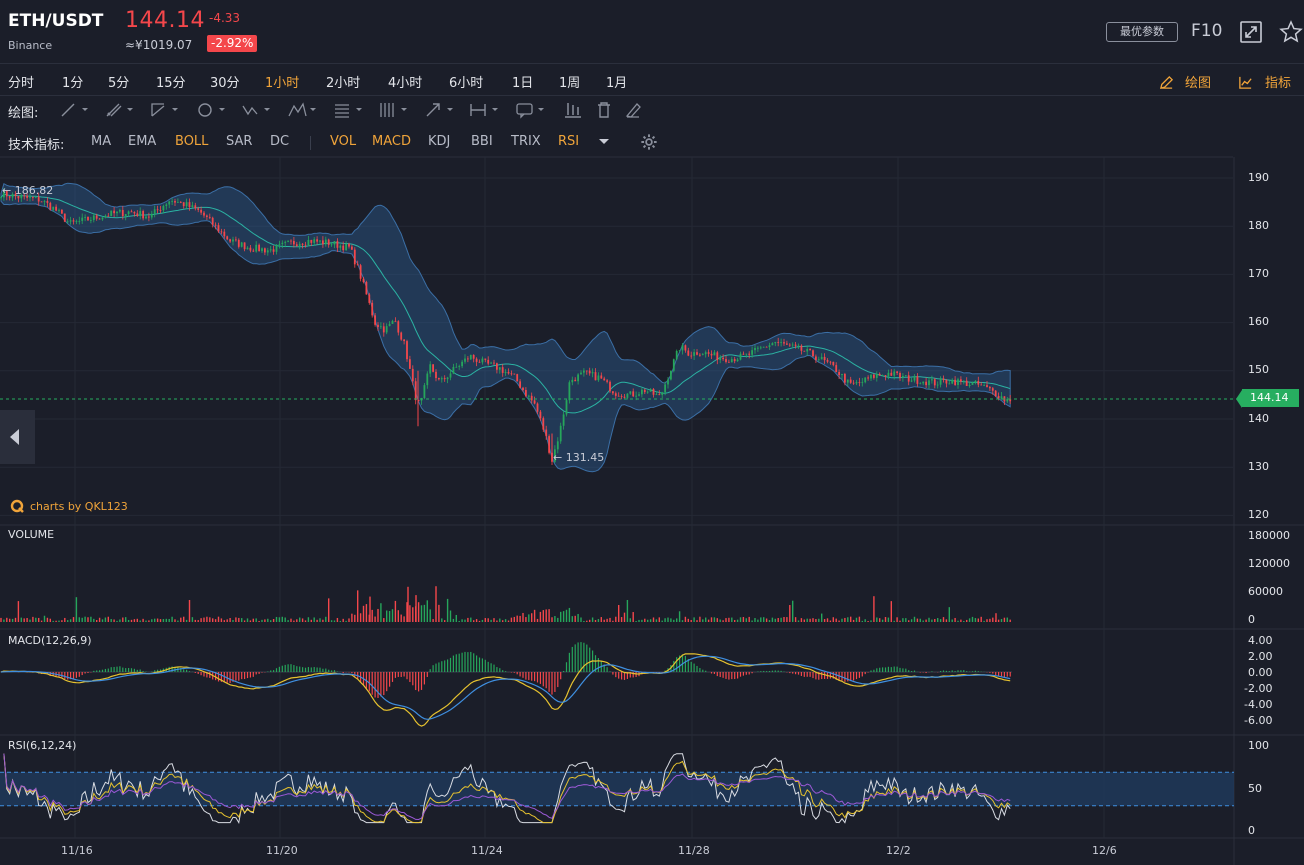 Image resolution: width=1304 pixels, height=865 pixels. I want to click on macd-tick: 0.00, so click(1260, 672).